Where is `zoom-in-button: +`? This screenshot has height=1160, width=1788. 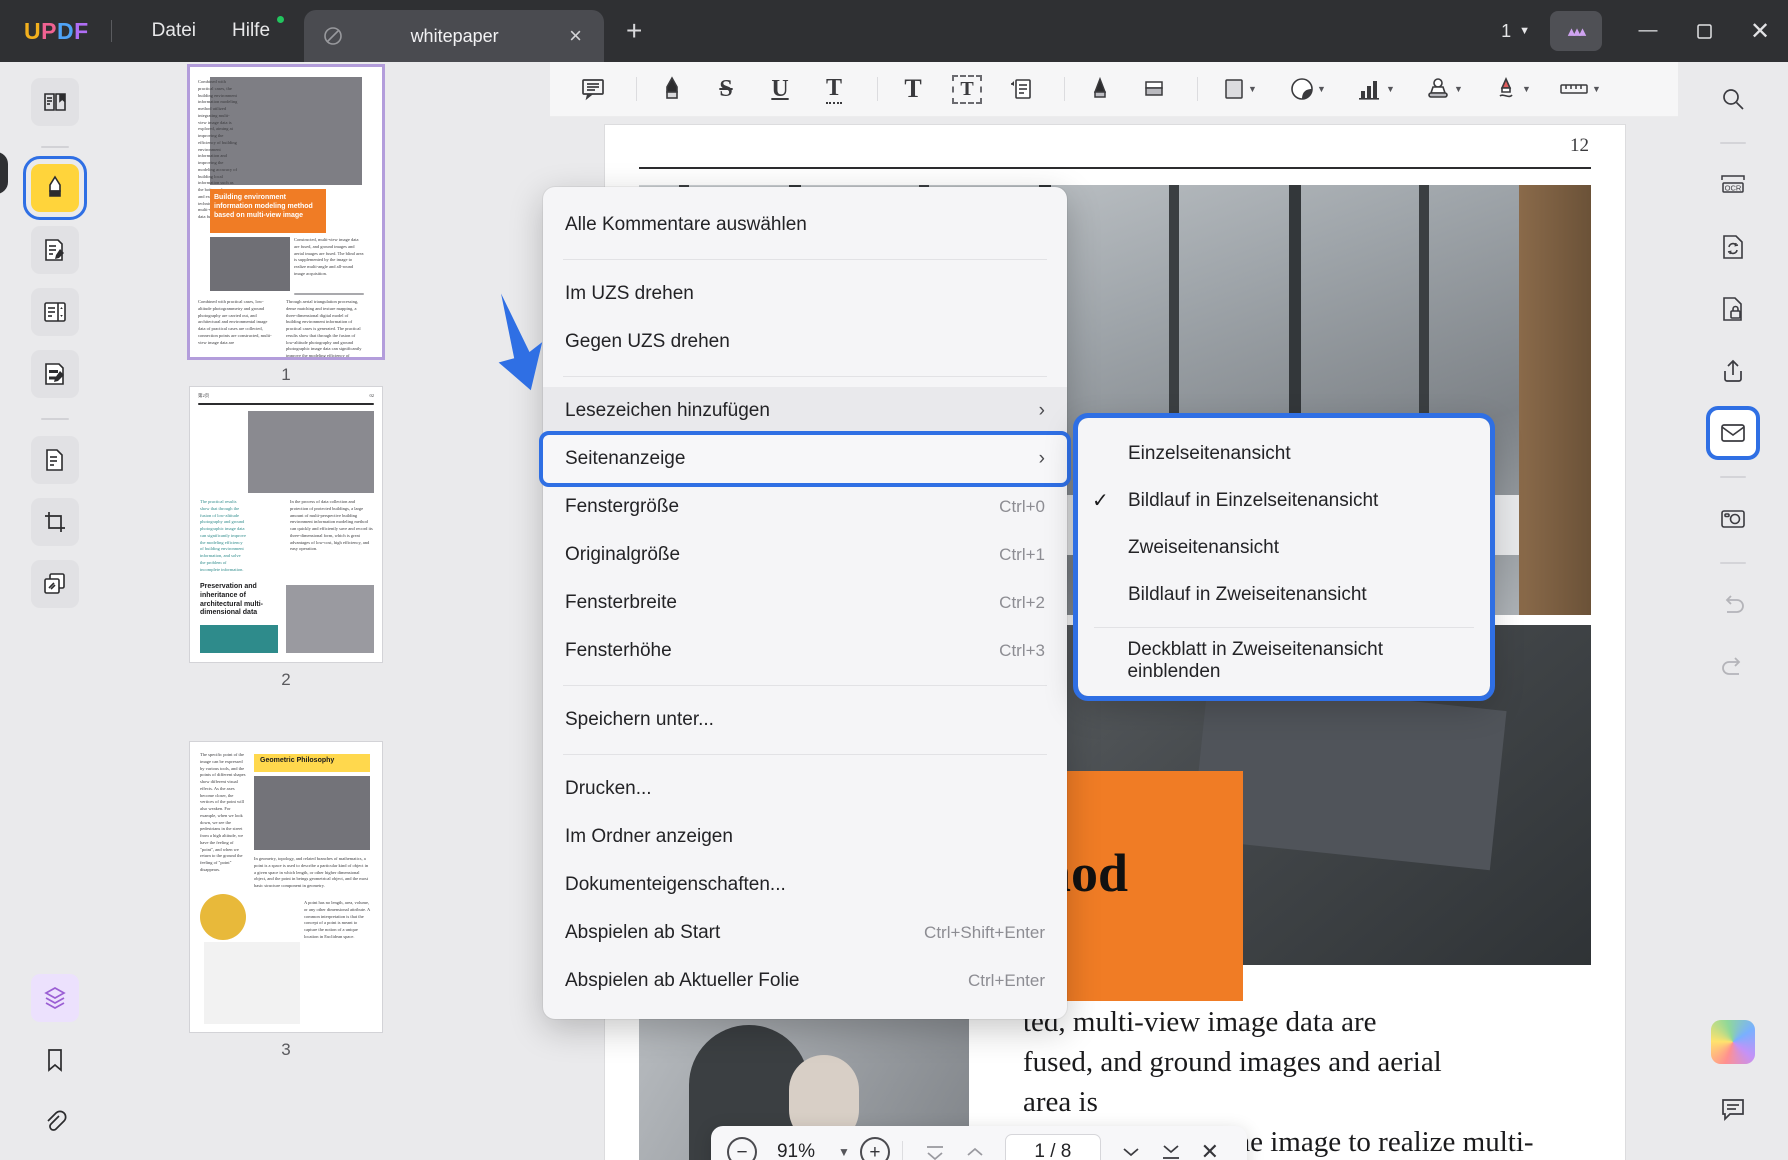 zoom-in-button: + is located at coordinates (874, 1148).